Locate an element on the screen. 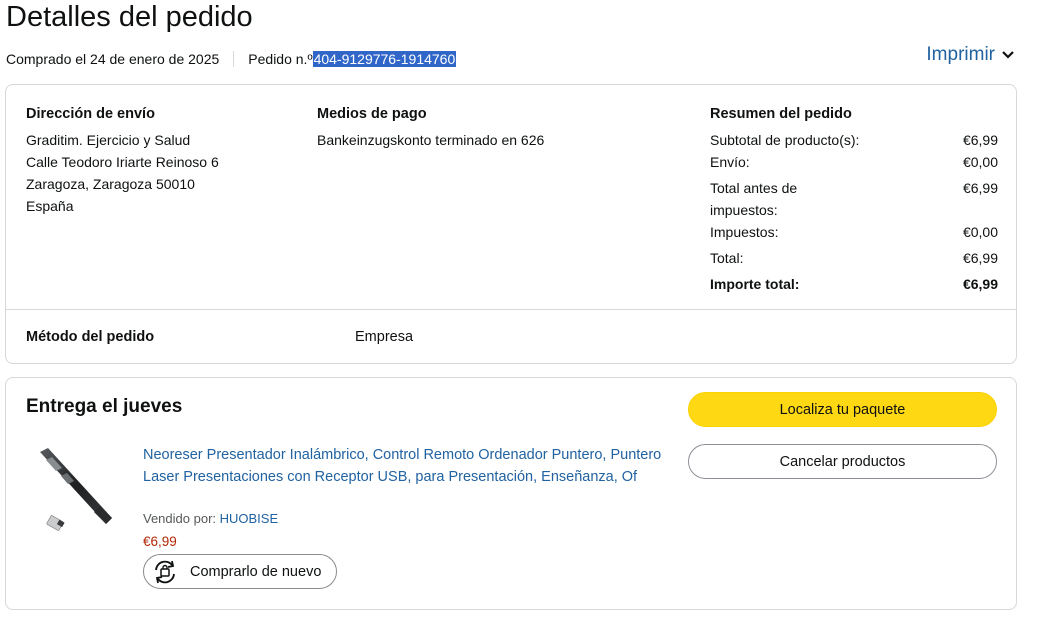 This screenshot has height=618, width=1040. address-line: Calle Teodoro Iriarte Reinoso 6 is located at coordinates (122, 162).